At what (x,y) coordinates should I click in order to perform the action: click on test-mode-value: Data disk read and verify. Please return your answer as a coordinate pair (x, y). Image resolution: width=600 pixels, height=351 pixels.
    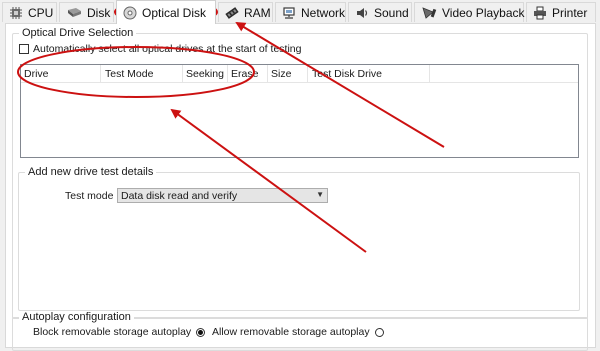
    Looking at the image, I should click on (179, 195).